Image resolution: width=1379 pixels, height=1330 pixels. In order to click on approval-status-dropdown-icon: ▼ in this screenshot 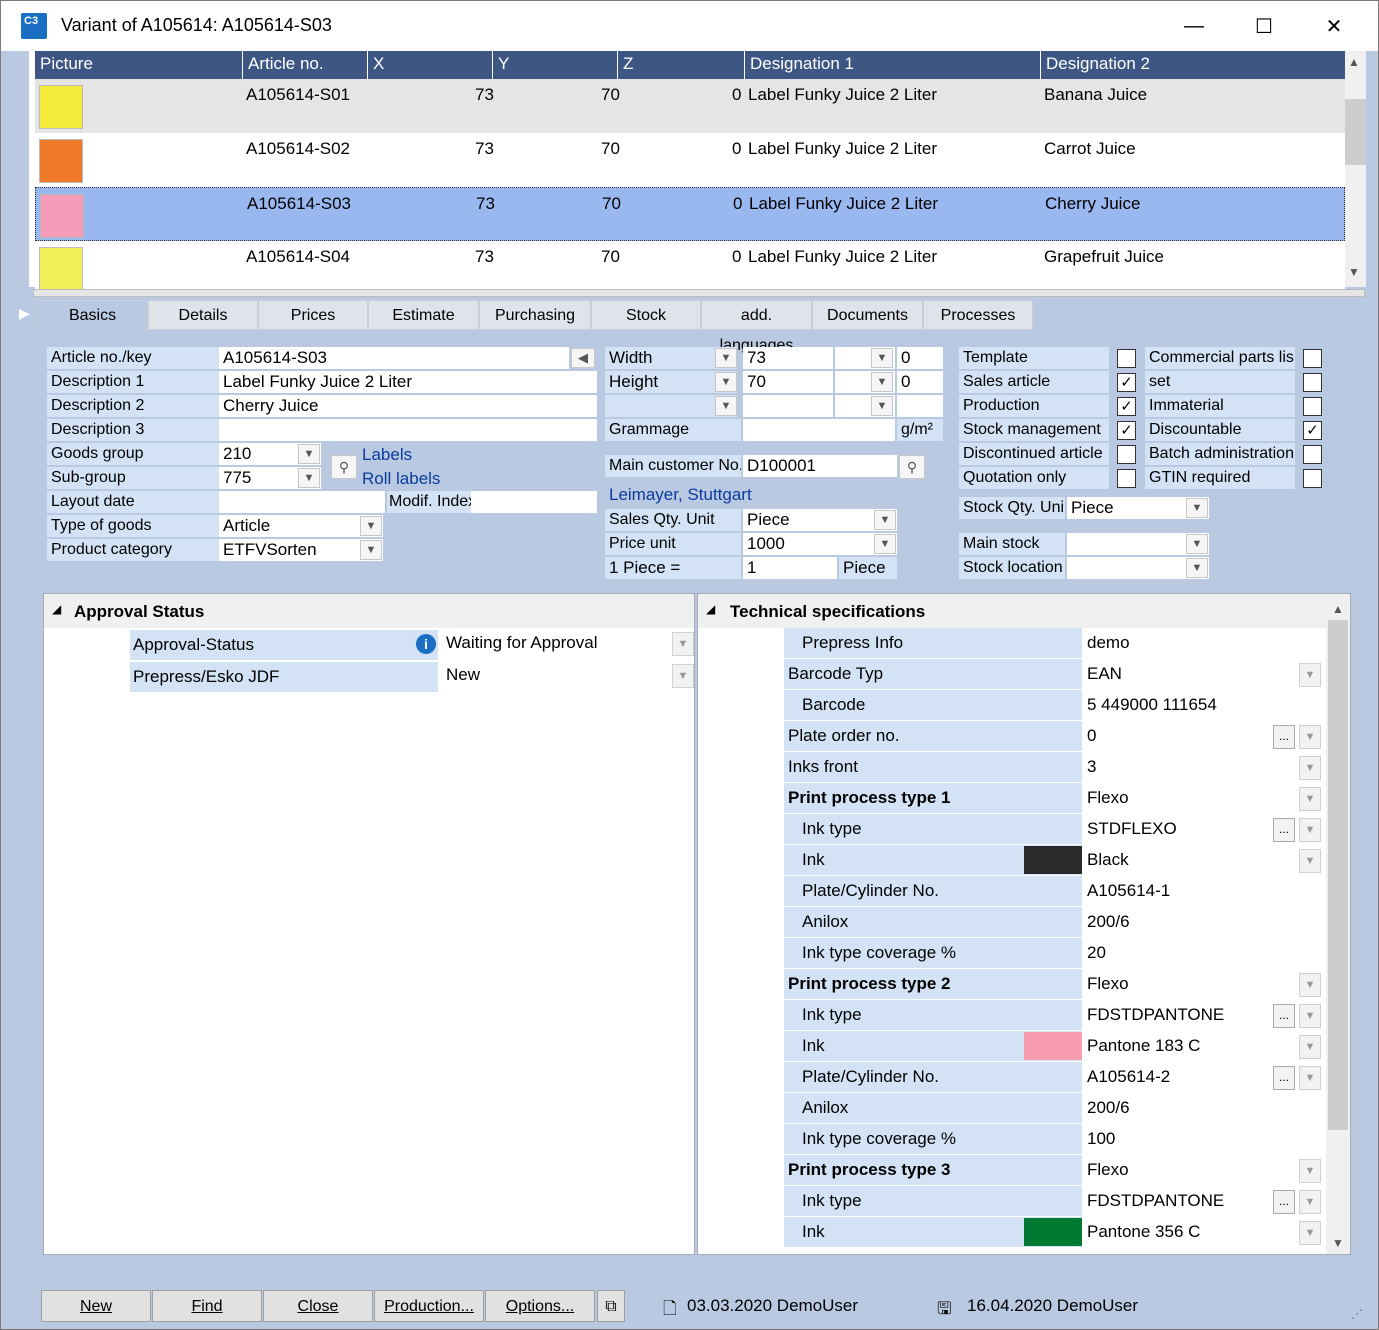, I will do `click(683, 644)`.